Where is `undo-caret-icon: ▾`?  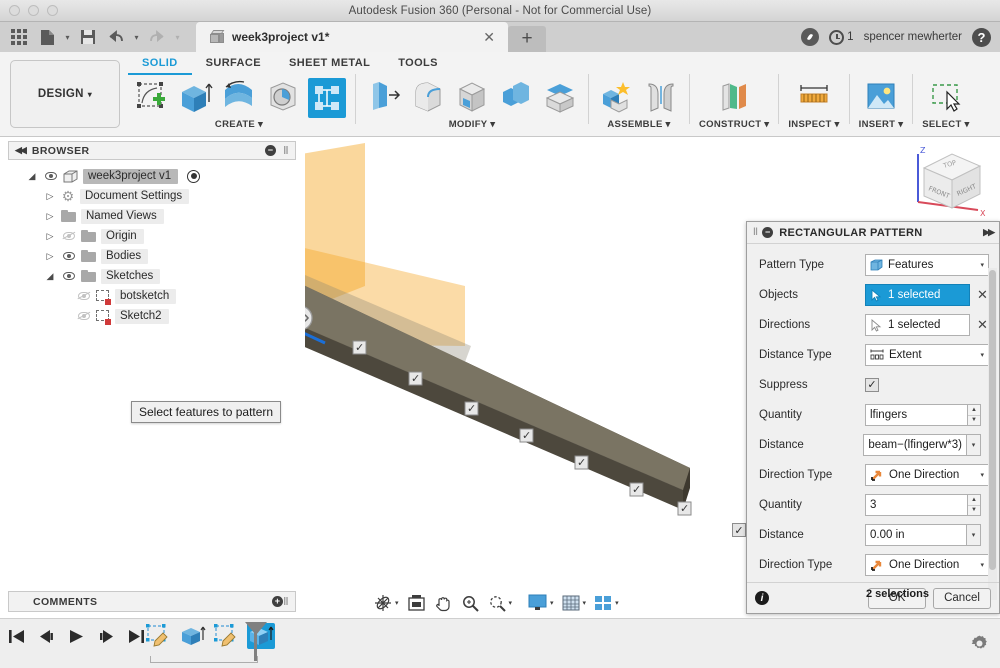
undo-caret-icon: ▾ is located at coordinates (136, 37).